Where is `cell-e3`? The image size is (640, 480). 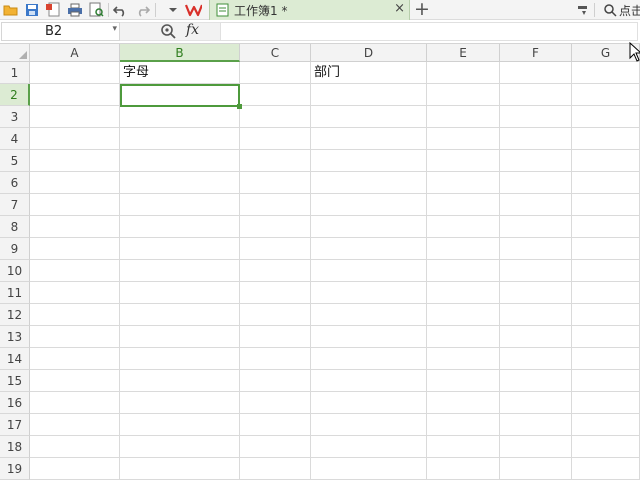
cell-e3 is located at coordinates (463, 117).